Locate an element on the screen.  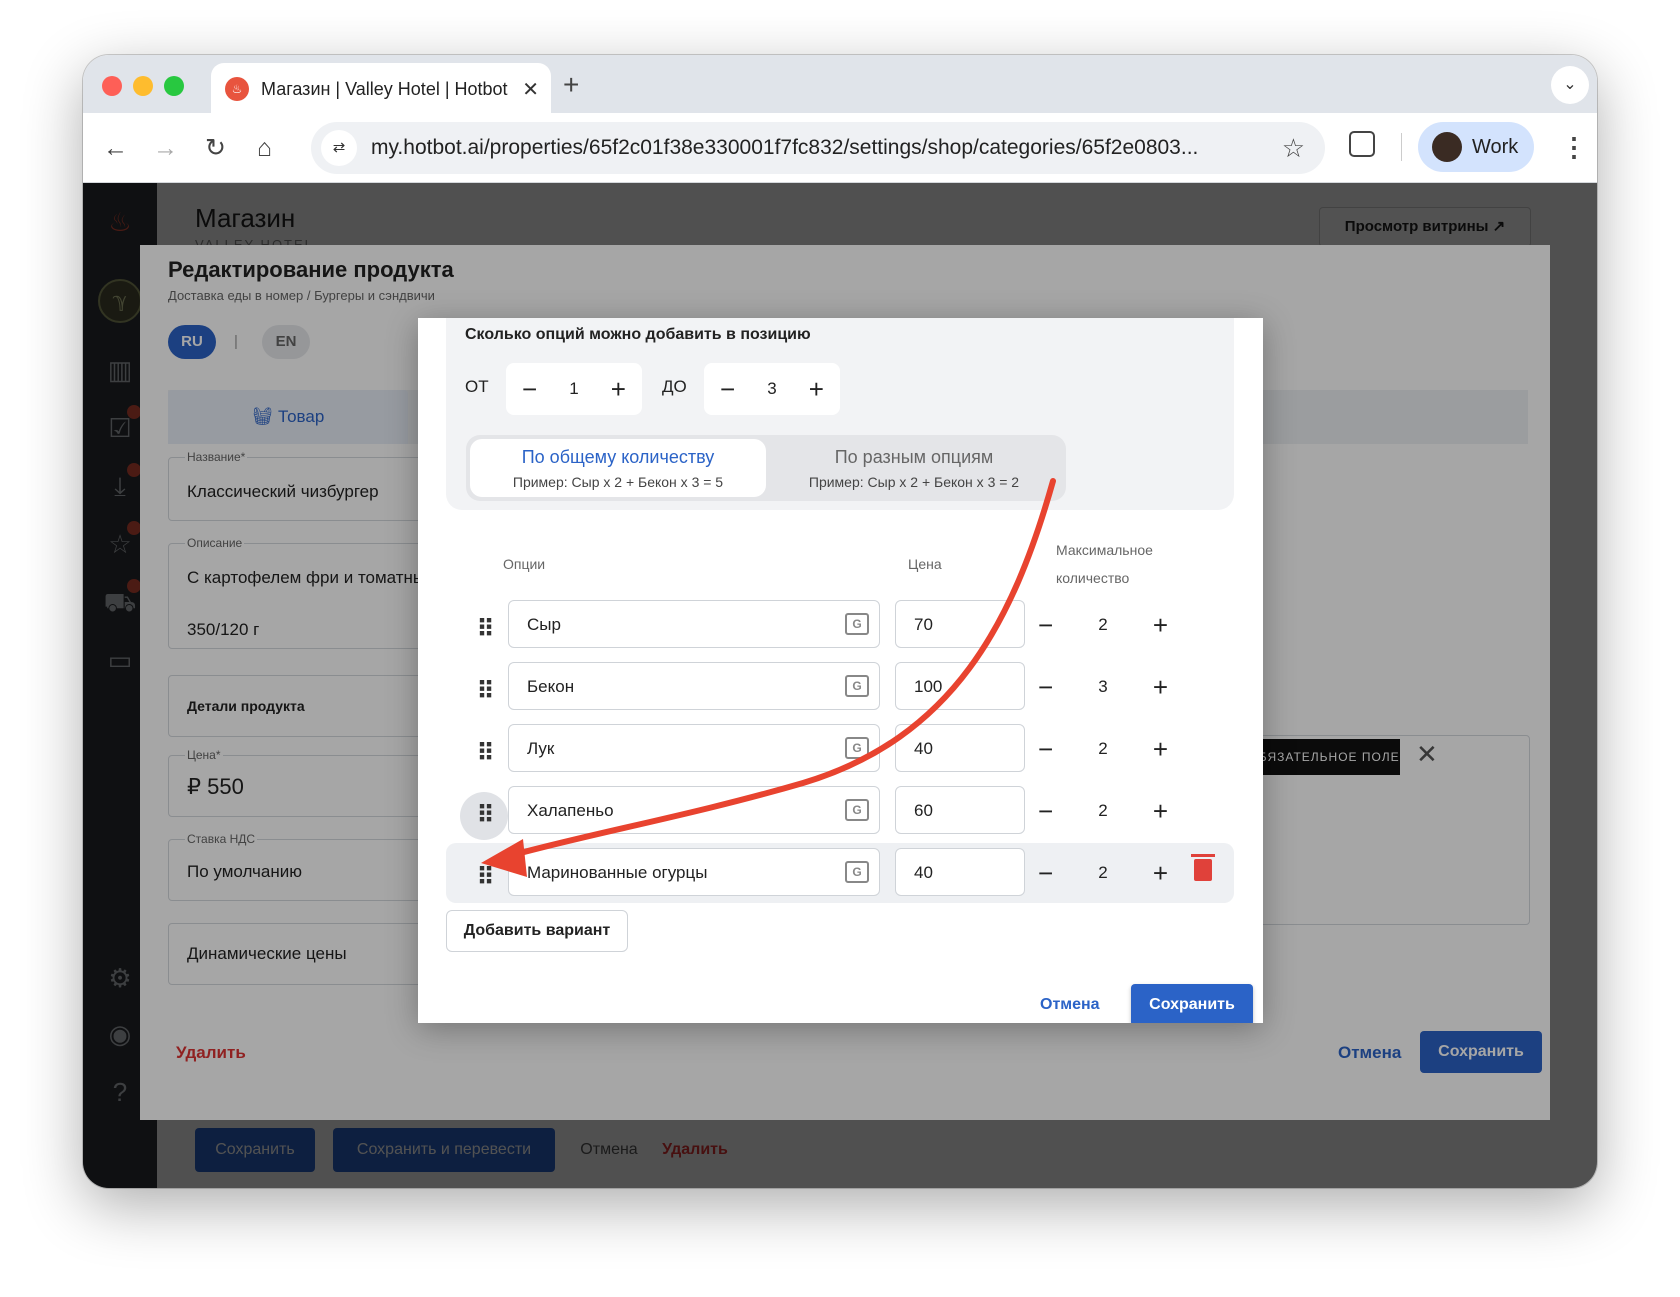
new-tab-button: + is located at coordinates (571, 85).